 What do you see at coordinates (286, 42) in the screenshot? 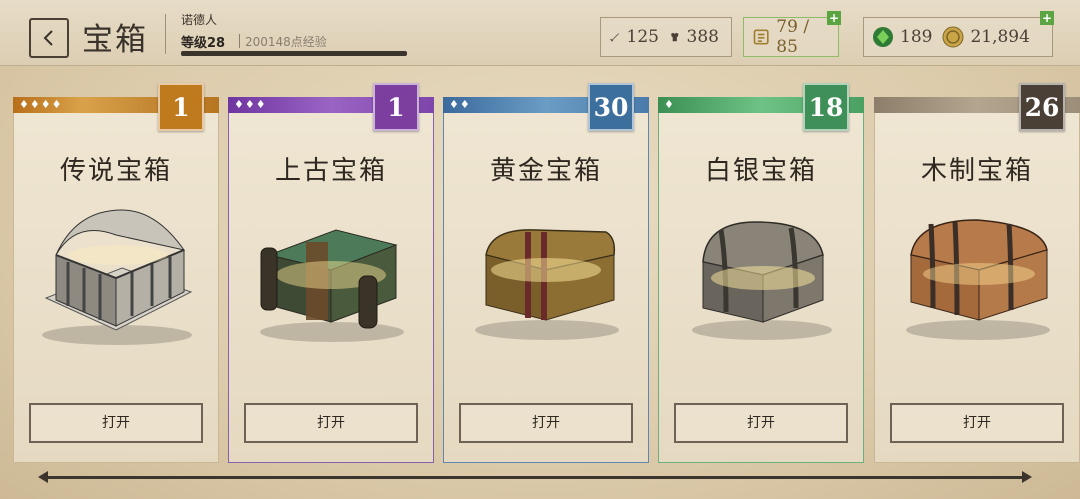
I see `player-exp: 200148点经验` at bounding box center [286, 42].